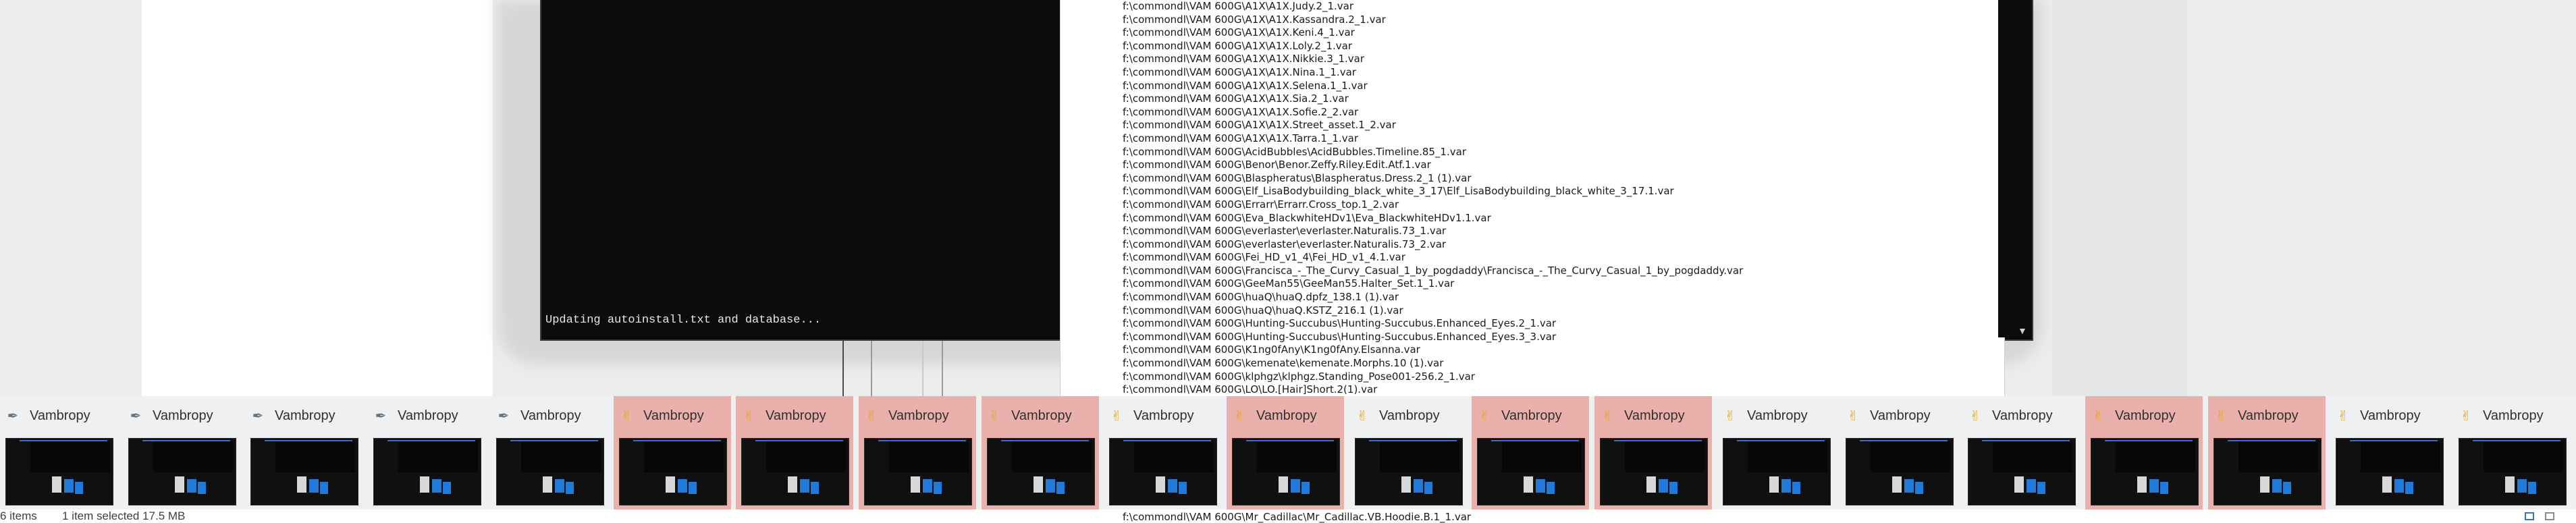 This screenshot has height=523, width=2576. What do you see at coordinates (2119, 199) in the screenshot?
I see `desktop-background-right` at bounding box center [2119, 199].